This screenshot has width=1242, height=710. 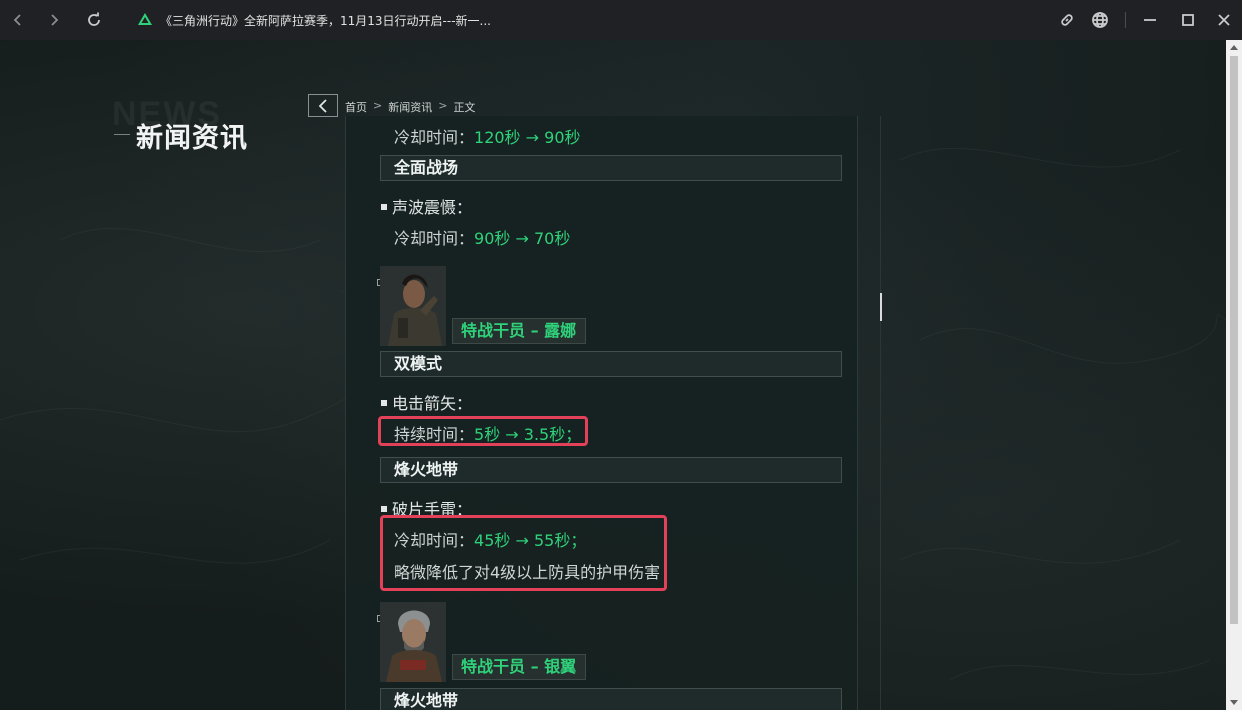 I want to click on stat-value: 90秒 → 70秒, so click(x=522, y=238).